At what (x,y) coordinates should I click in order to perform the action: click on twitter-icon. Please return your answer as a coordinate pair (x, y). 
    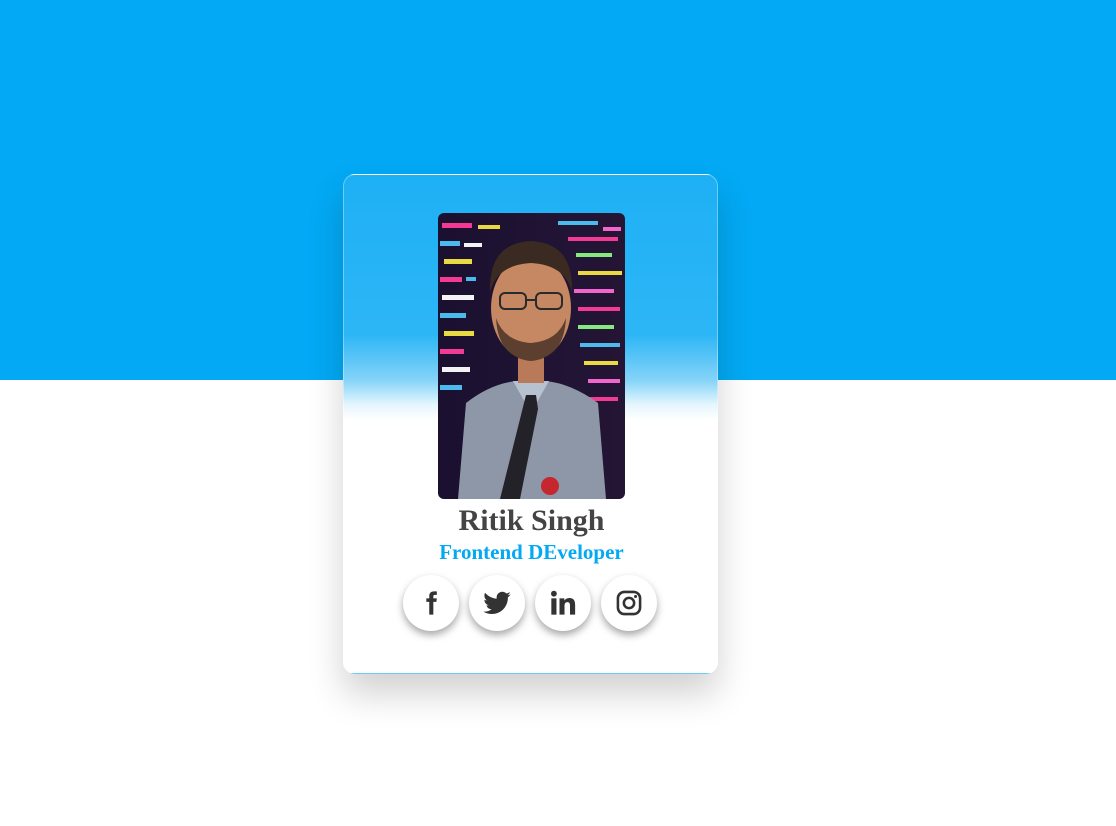
    Looking at the image, I should click on (497, 602).